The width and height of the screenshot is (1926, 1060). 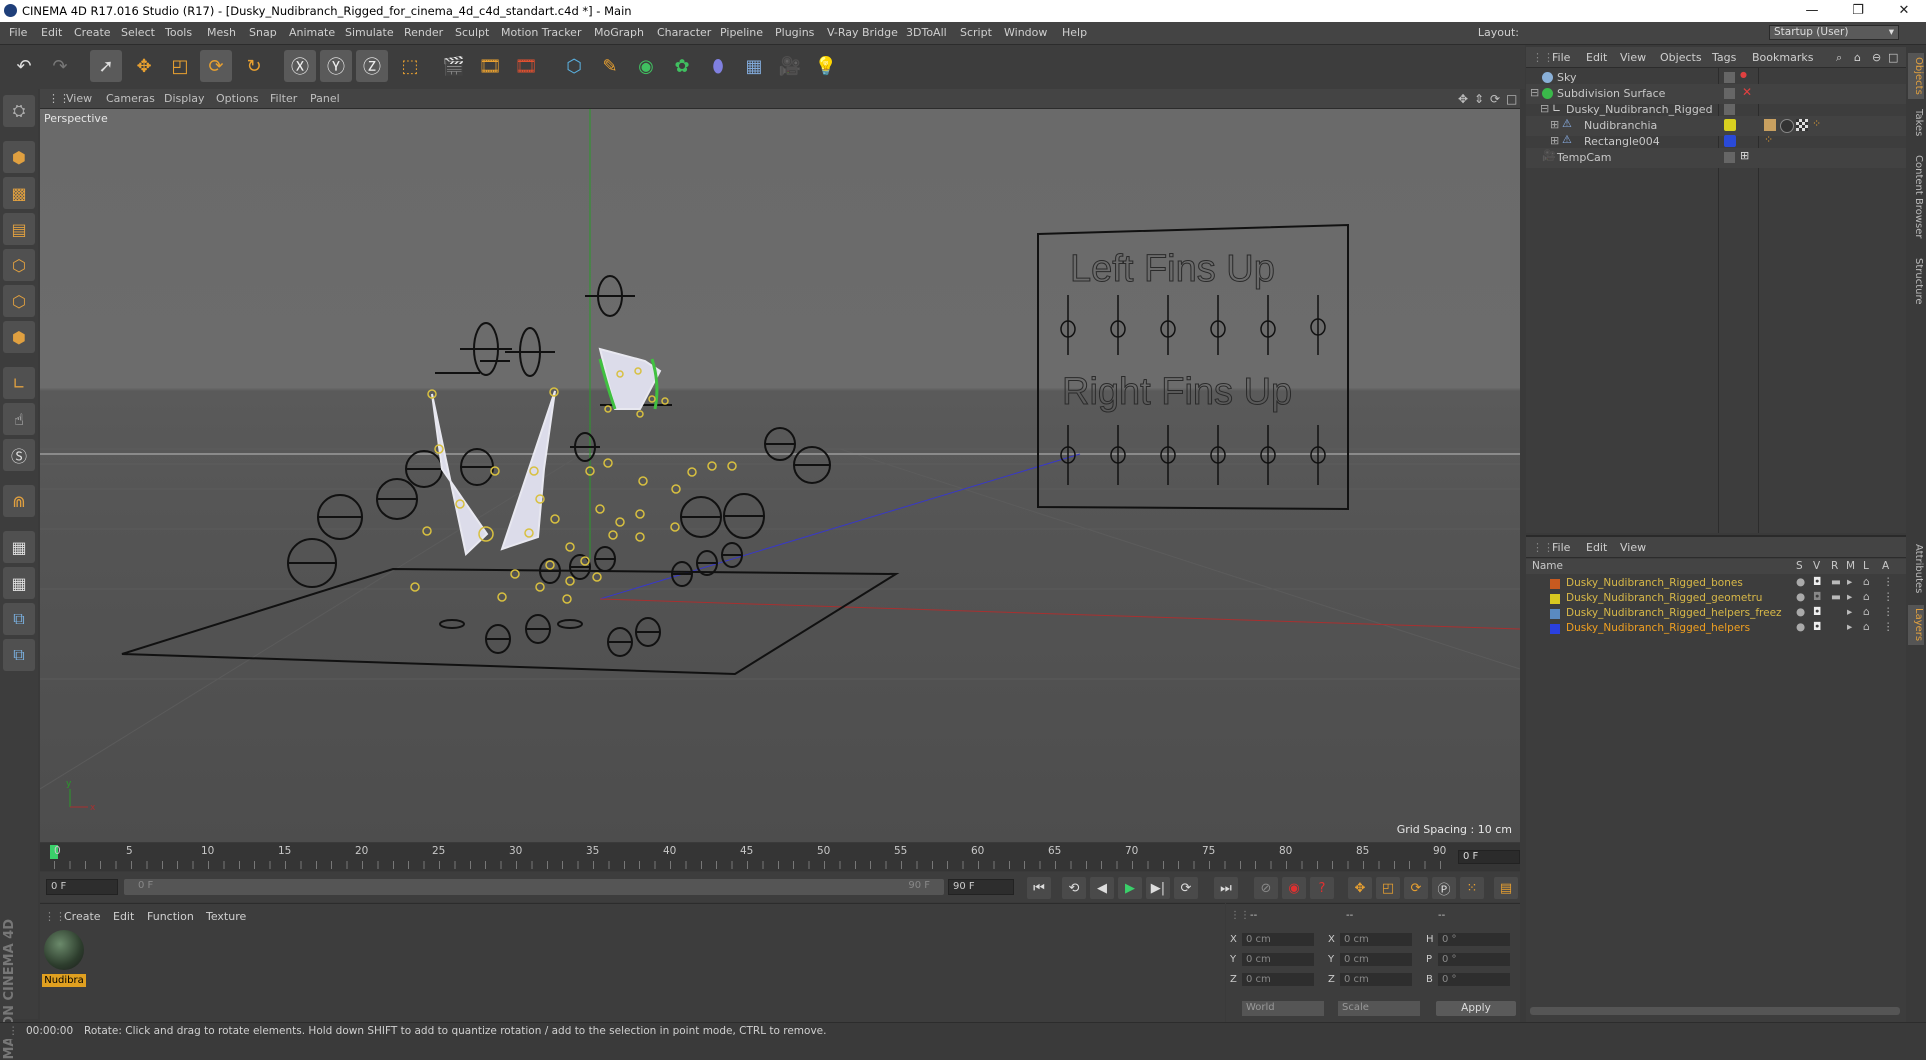 What do you see at coordinates (1495, 99) in the screenshot?
I see `rotate-view-icon: ⟳` at bounding box center [1495, 99].